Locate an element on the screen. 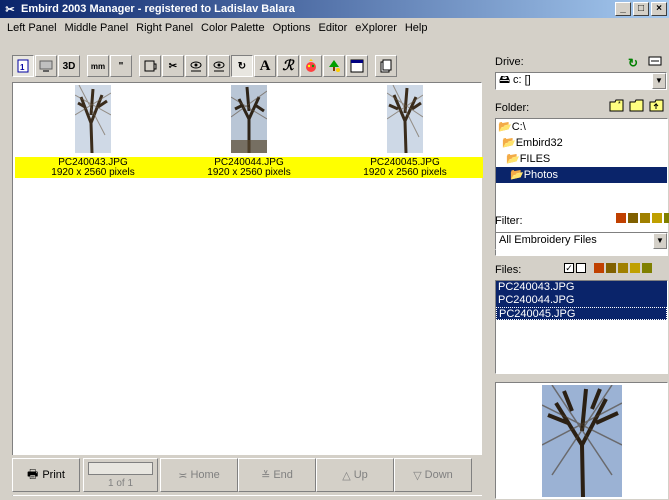 This screenshot has width=669, height=500. menu-left-panel: Left Panel is located at coordinates (32, 28).